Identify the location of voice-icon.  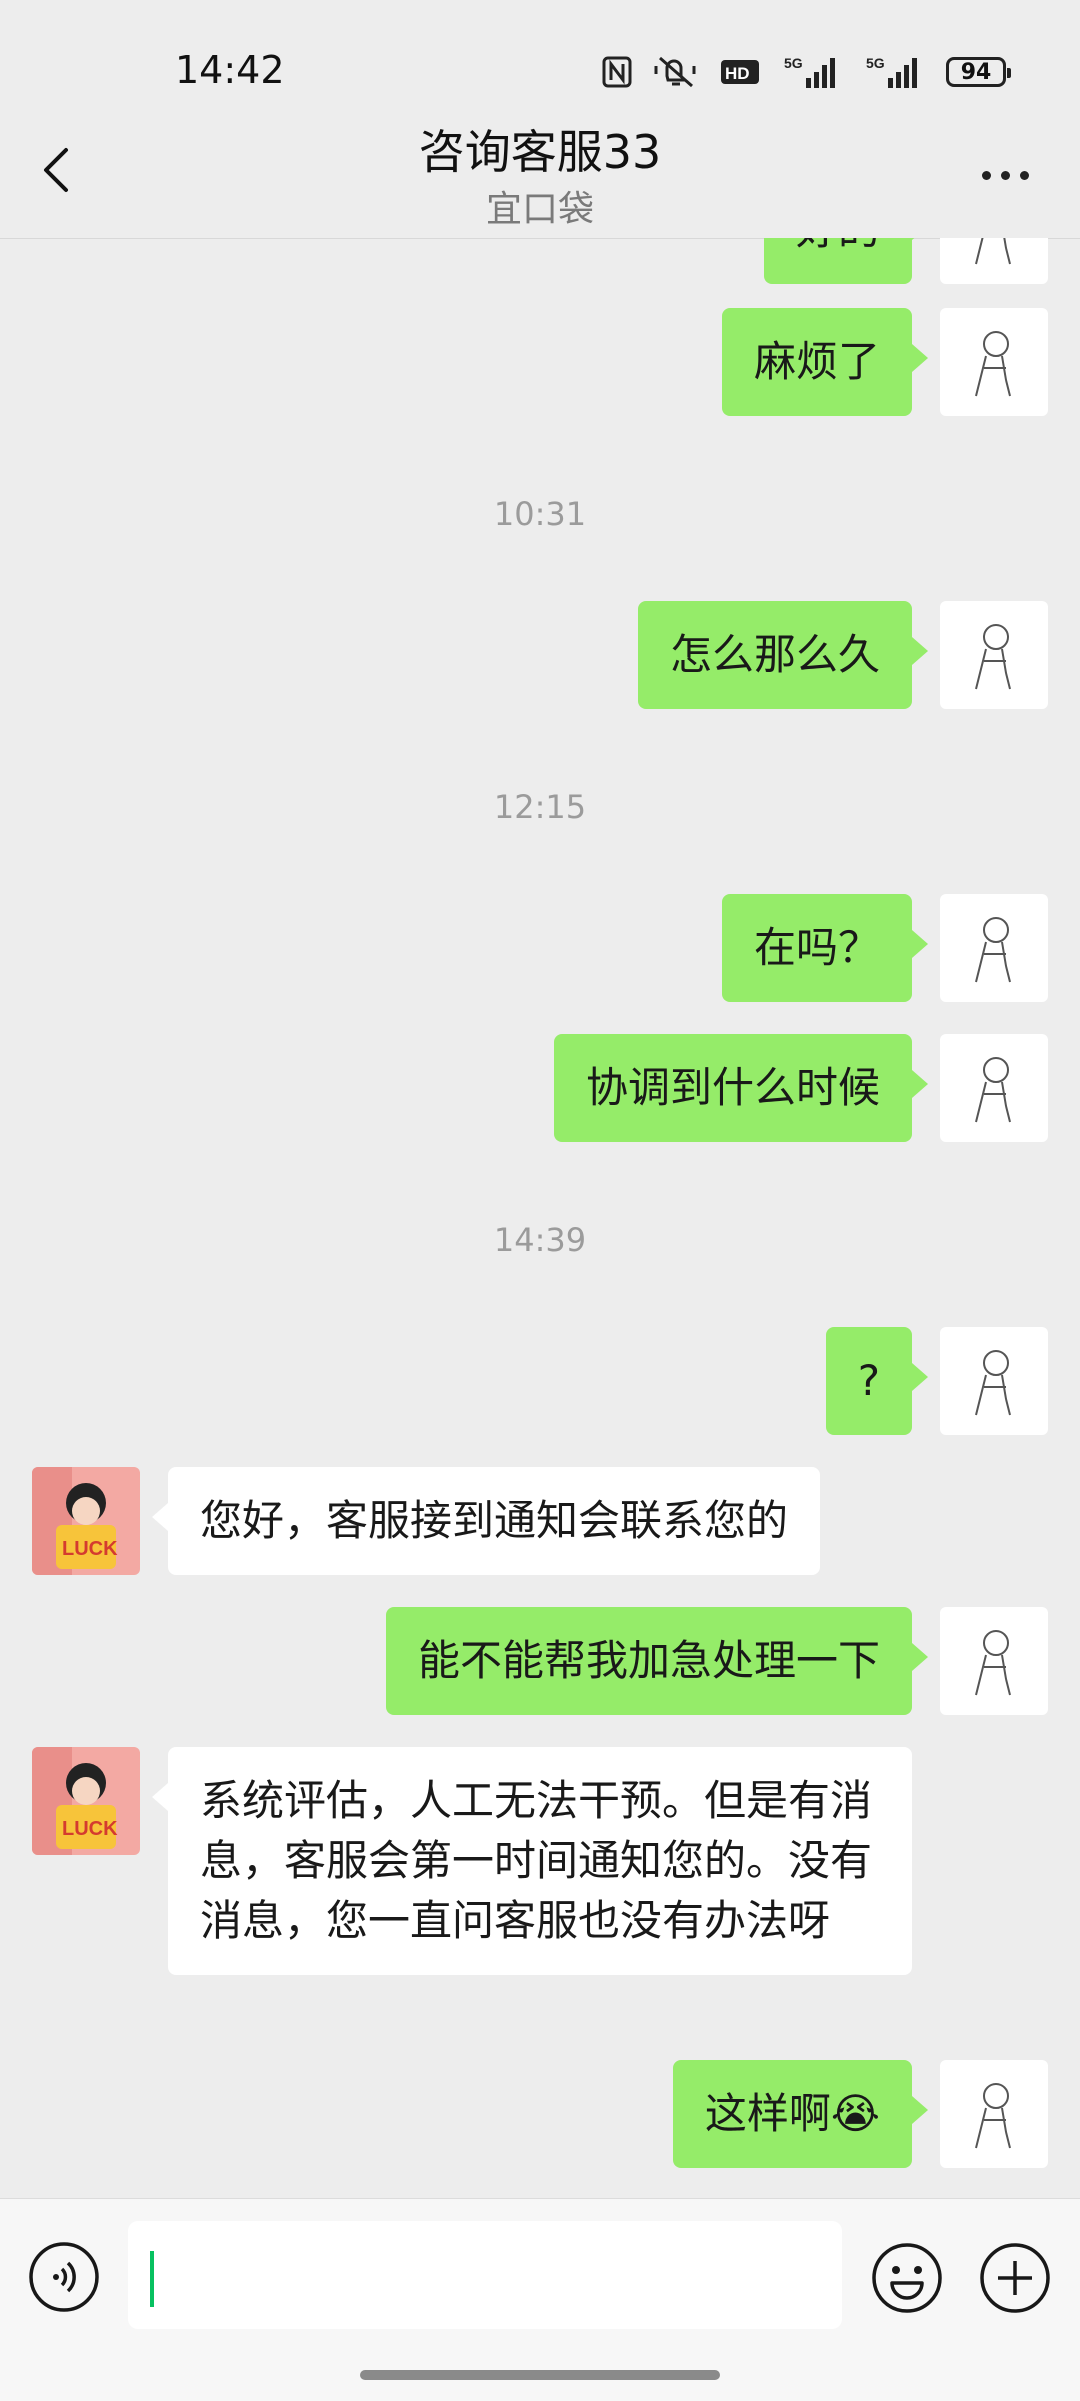
(64, 2277).